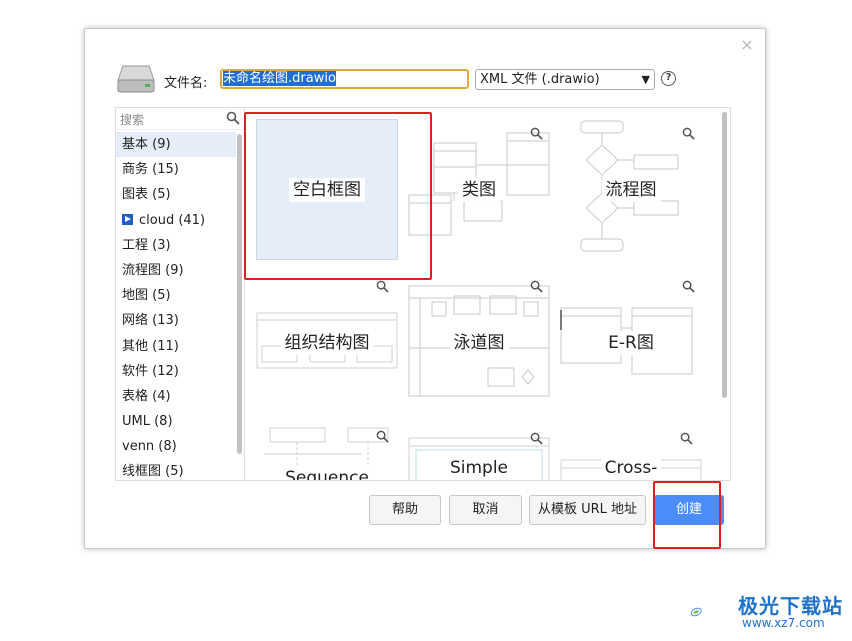  Describe the element at coordinates (176, 346) in the screenshot. I see `category-item: 其他 (11)` at that location.